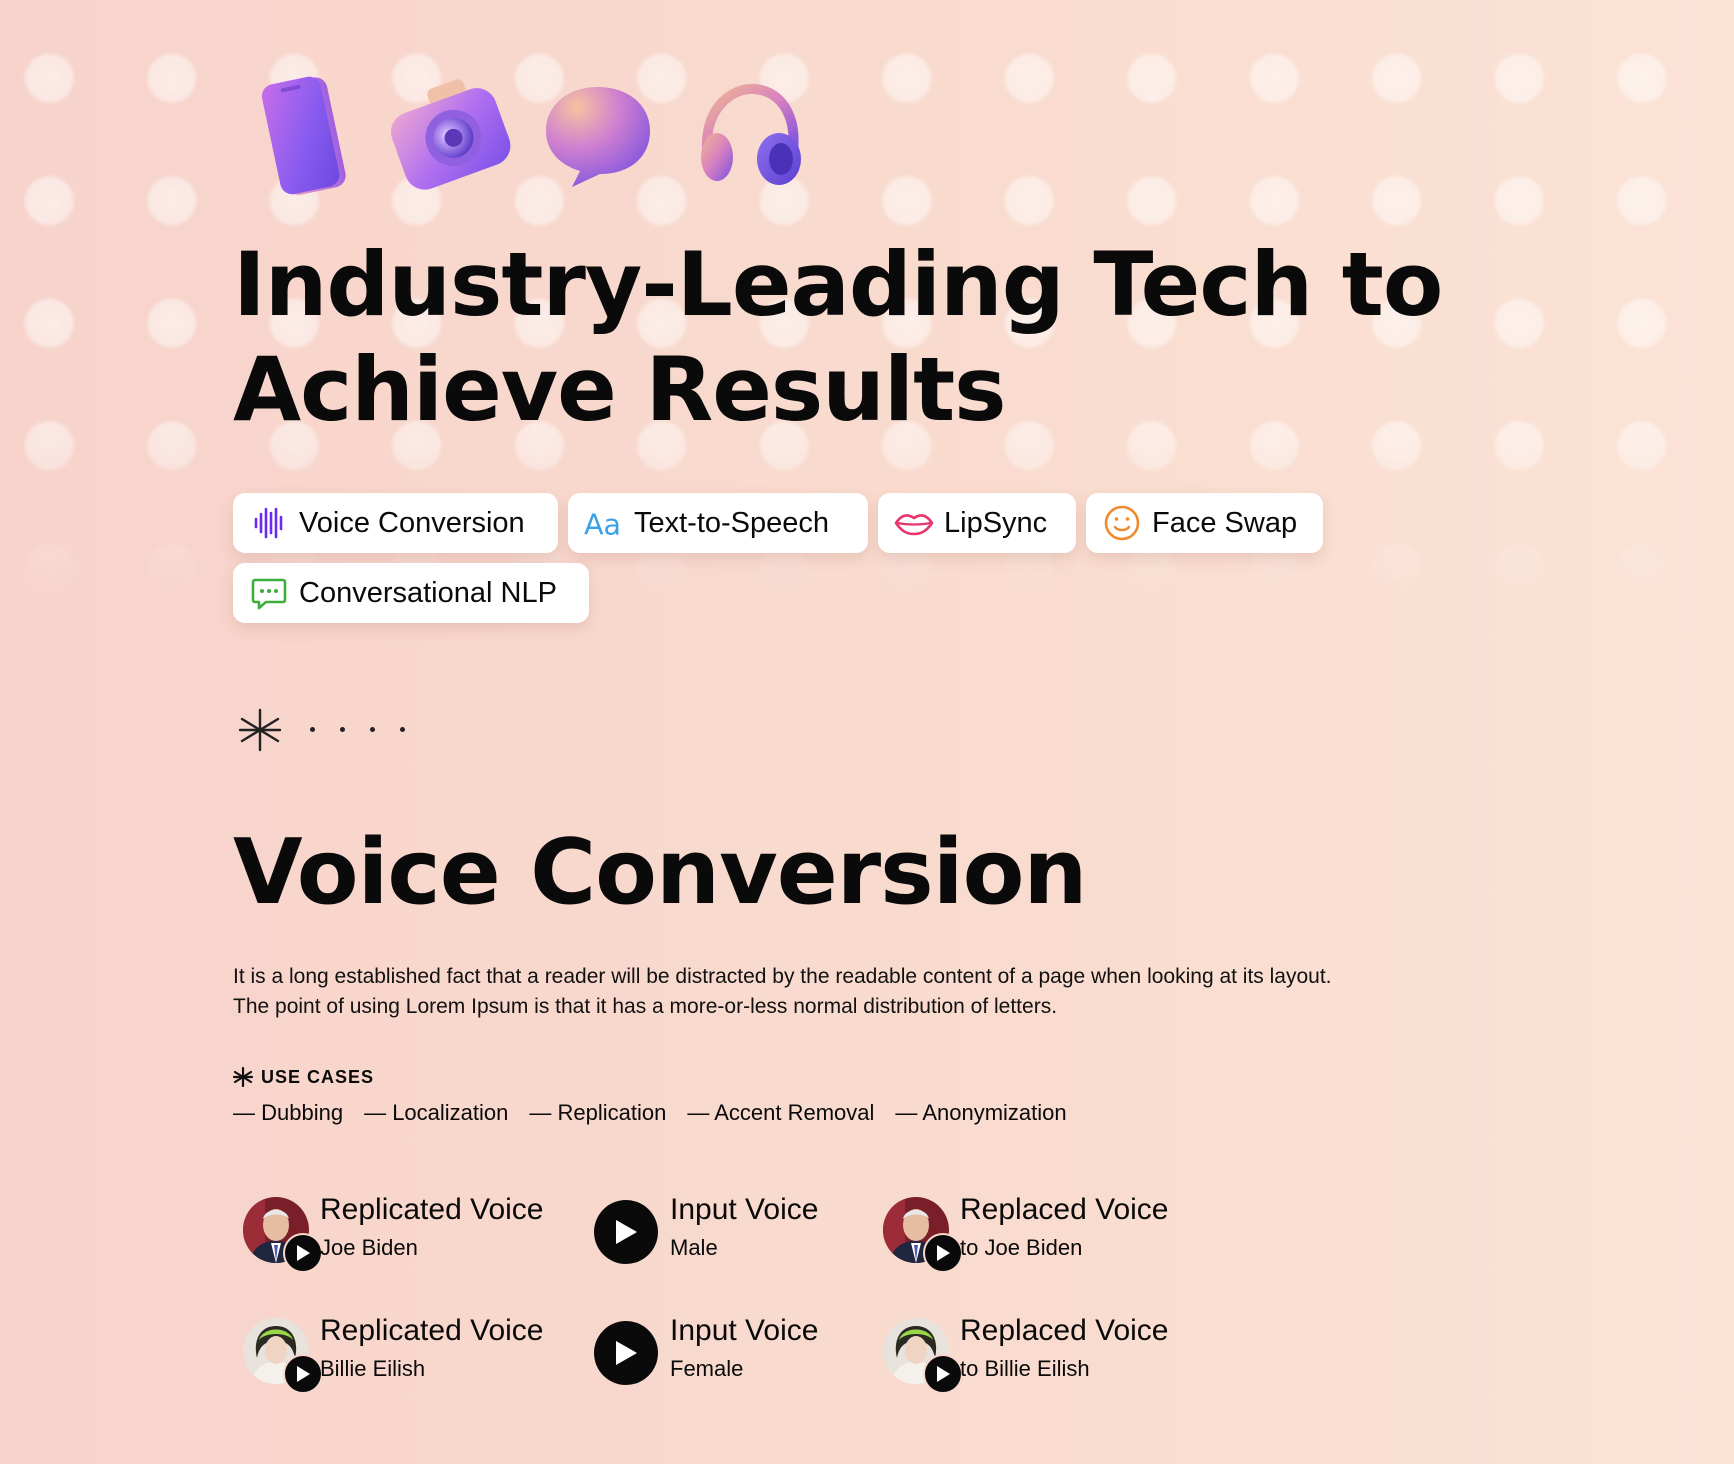 This screenshot has height=1464, width=1734. I want to click on tab-label: LipSync, so click(996, 522).